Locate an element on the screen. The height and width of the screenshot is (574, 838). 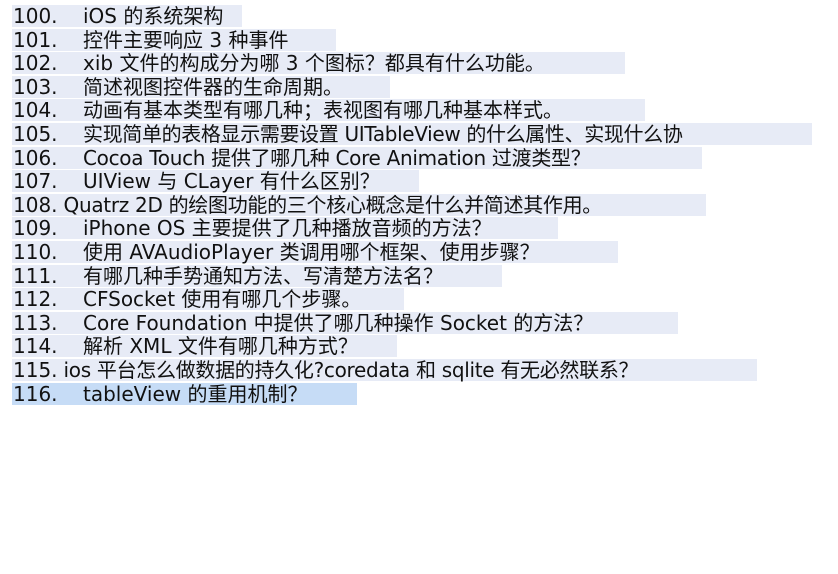
item-text: iPhone OS 主要提供了几种播放音频的方法？ is located at coordinates (287, 228).